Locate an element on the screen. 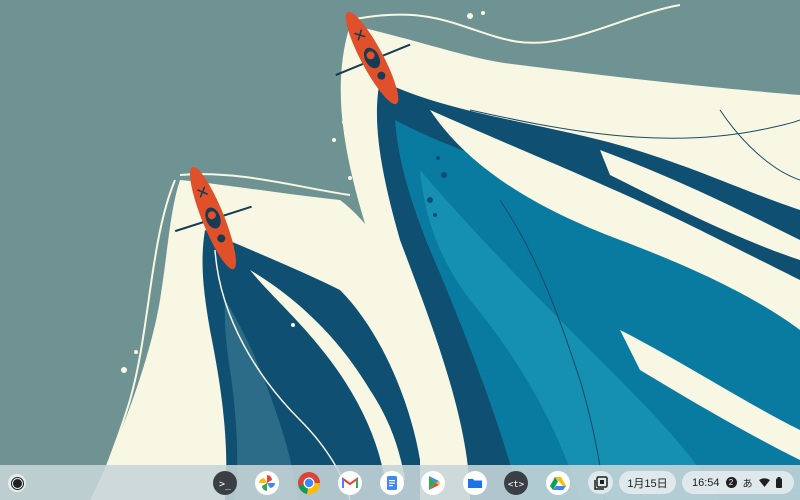 The width and height of the screenshot is (800, 500). shelf: >_ <t> 1月15日 16:54 2 あ is located at coordinates (400, 482).